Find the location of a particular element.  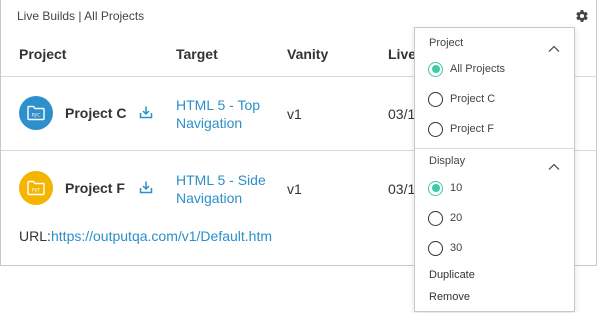

column-header-vanity: Vanity is located at coordinates (308, 54).